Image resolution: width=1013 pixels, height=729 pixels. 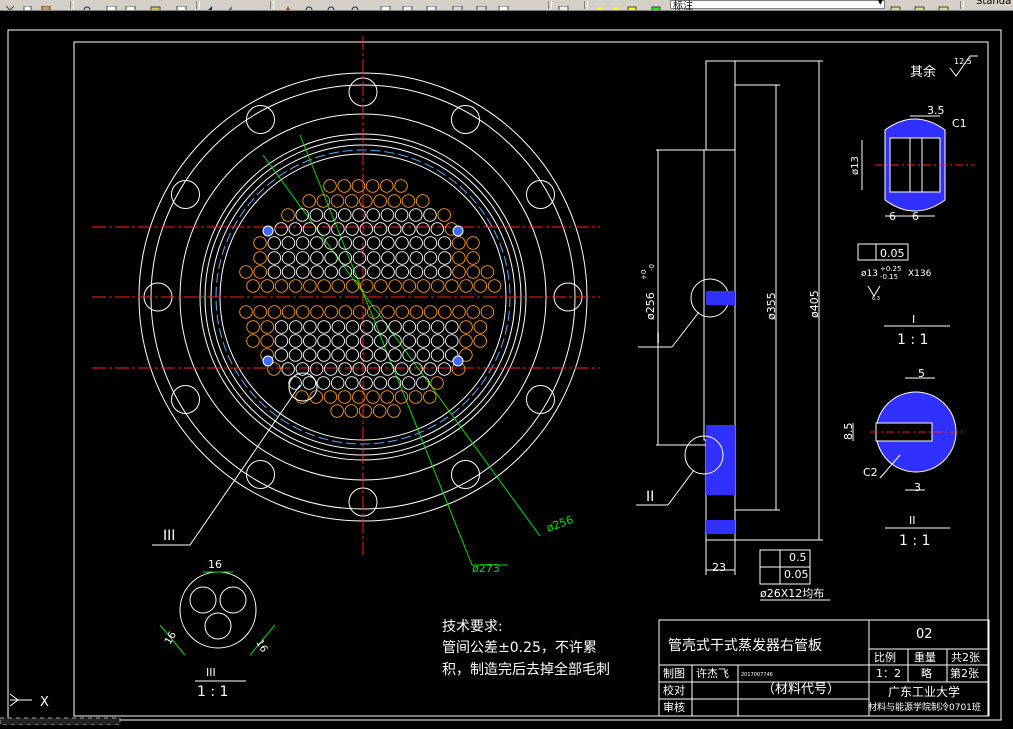 I want to click on paste-icon, so click(x=47, y=5).